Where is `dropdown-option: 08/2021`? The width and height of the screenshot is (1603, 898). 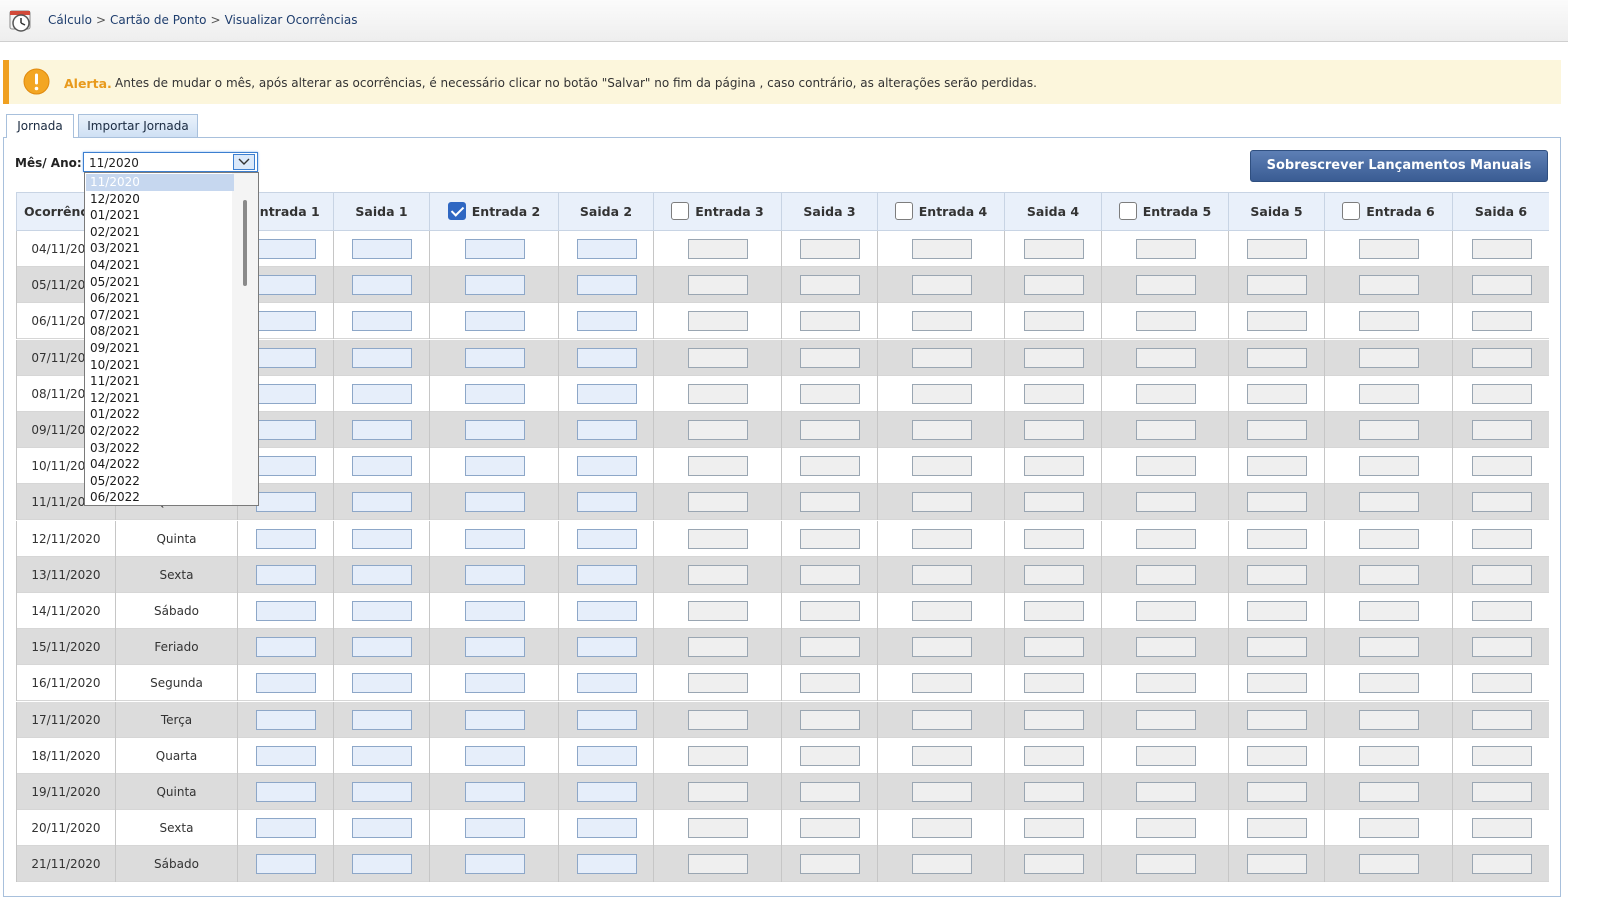
dropdown-option: 08/2021 is located at coordinates (160, 331).